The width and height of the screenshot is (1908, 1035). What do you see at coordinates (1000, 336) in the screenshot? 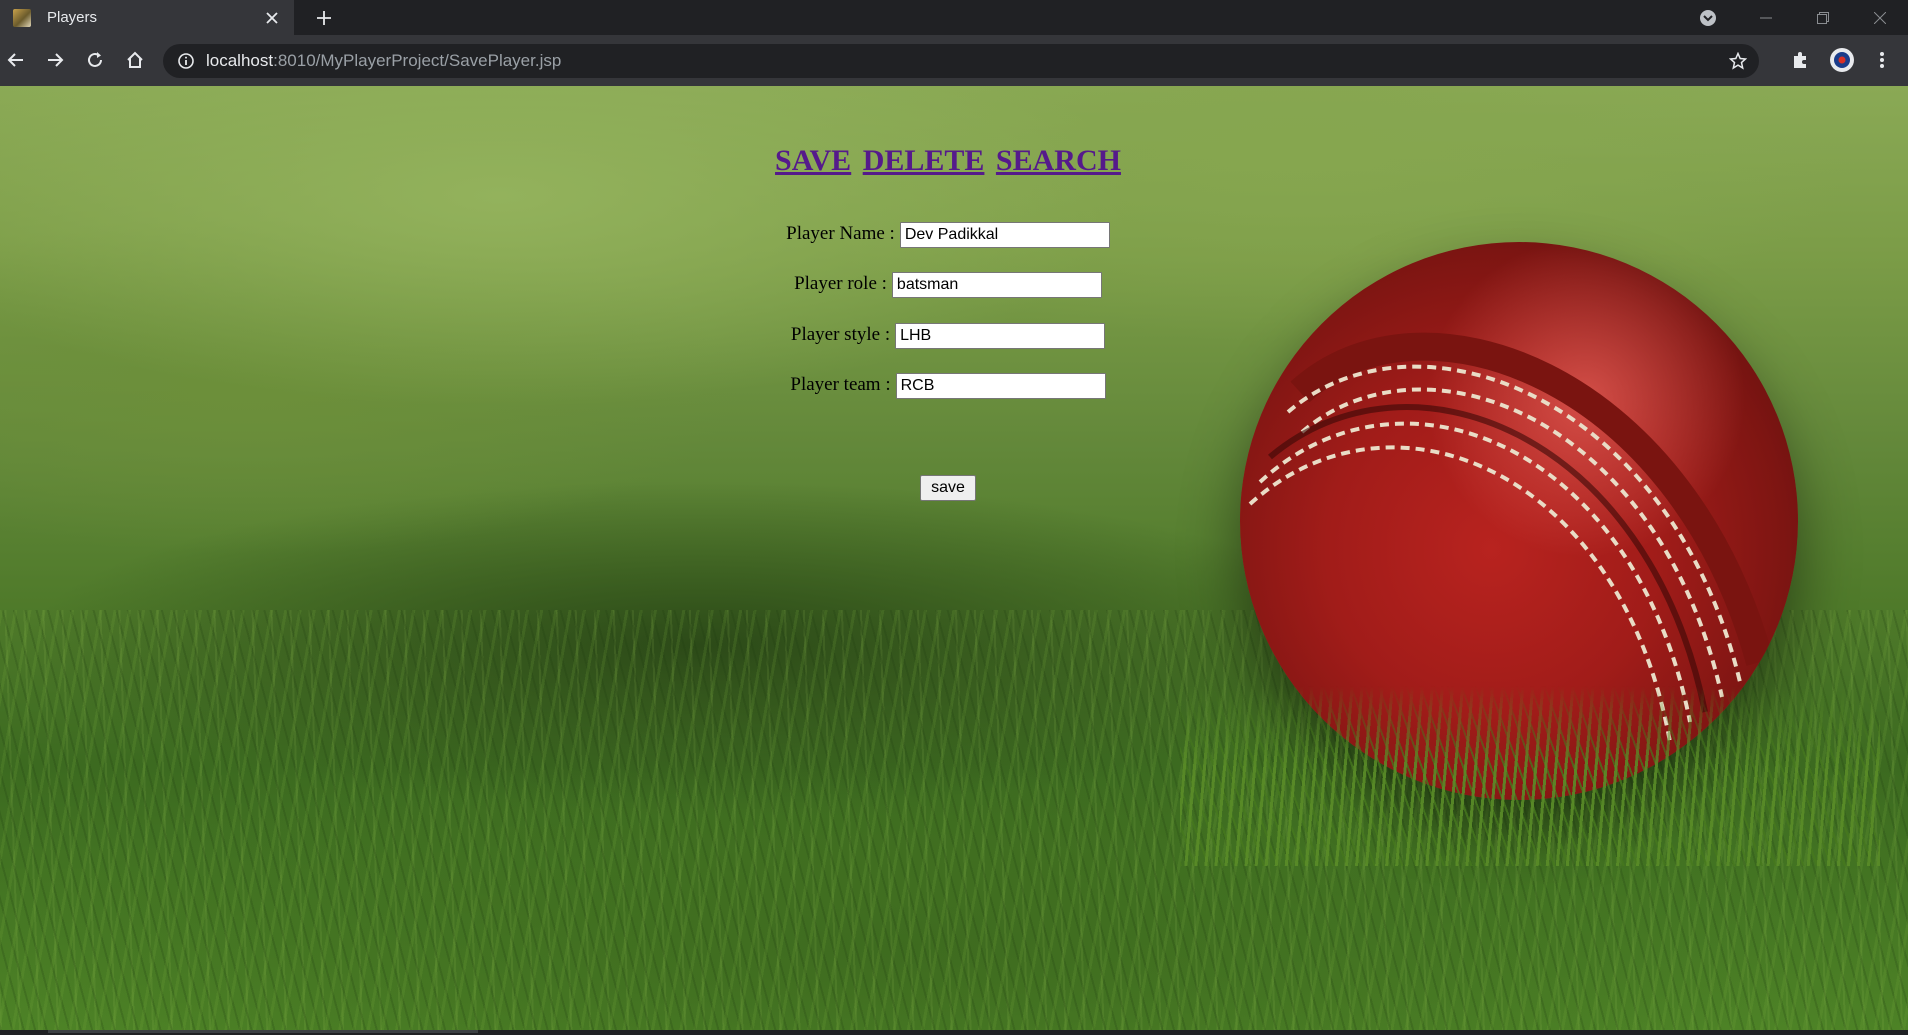
I see `player-style-input` at bounding box center [1000, 336].